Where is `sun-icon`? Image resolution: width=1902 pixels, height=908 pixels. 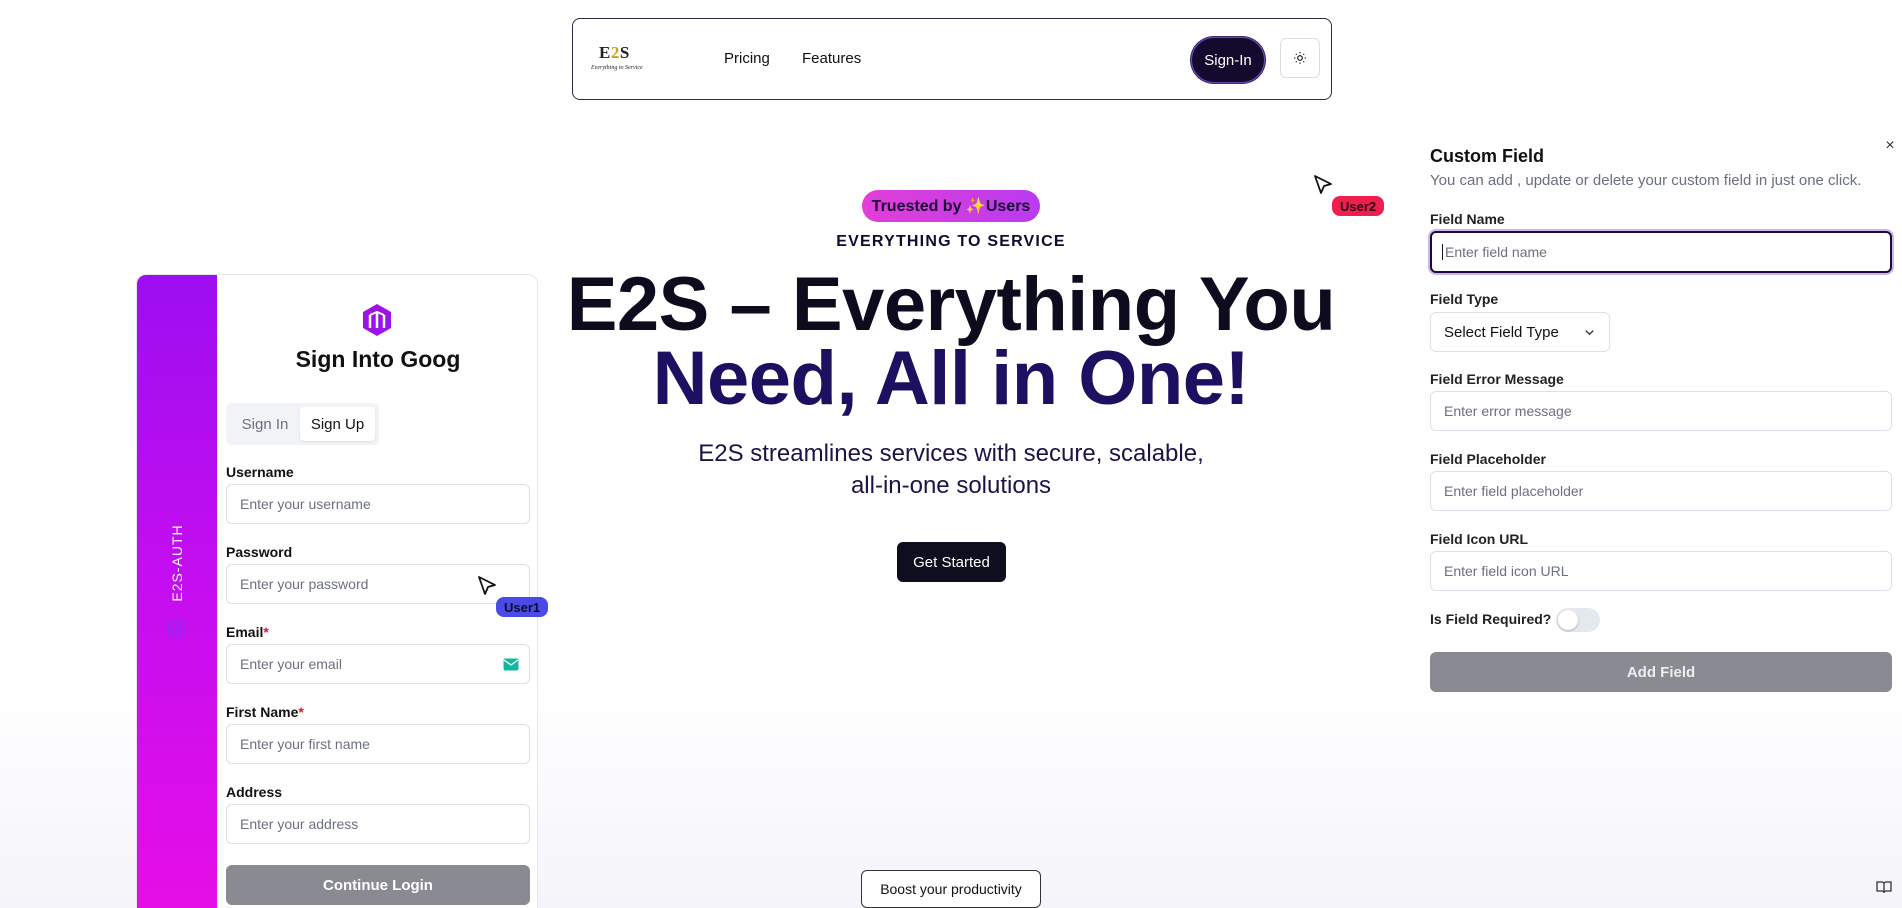 sun-icon is located at coordinates (1300, 58).